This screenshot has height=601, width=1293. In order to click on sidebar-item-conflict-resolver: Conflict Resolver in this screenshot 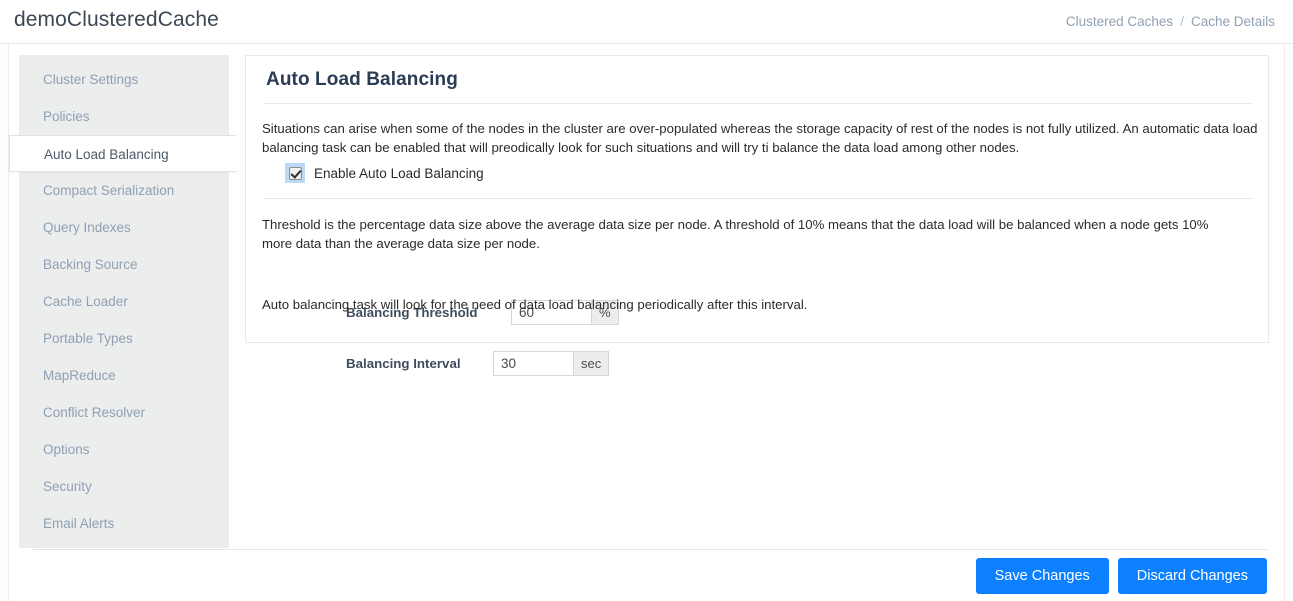, I will do `click(124, 412)`.